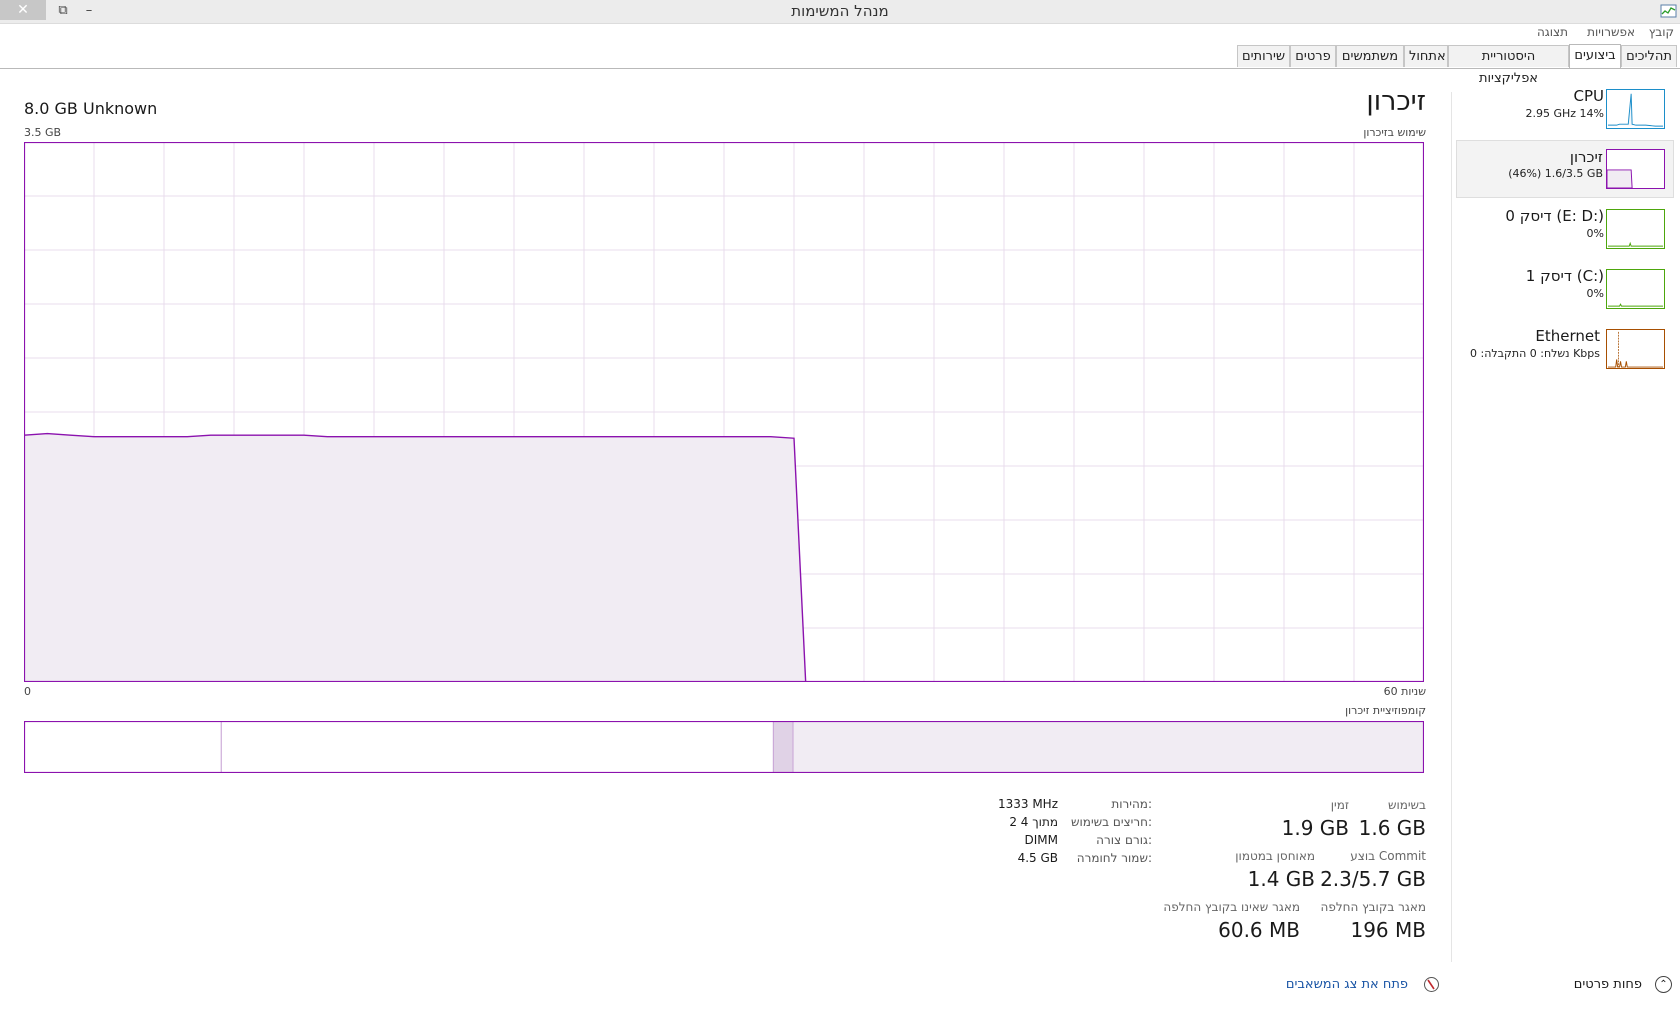 The width and height of the screenshot is (1680, 1010). I want to click on resource-memory-sub: (46%) 1.6/3.5 GB, so click(1555, 173).